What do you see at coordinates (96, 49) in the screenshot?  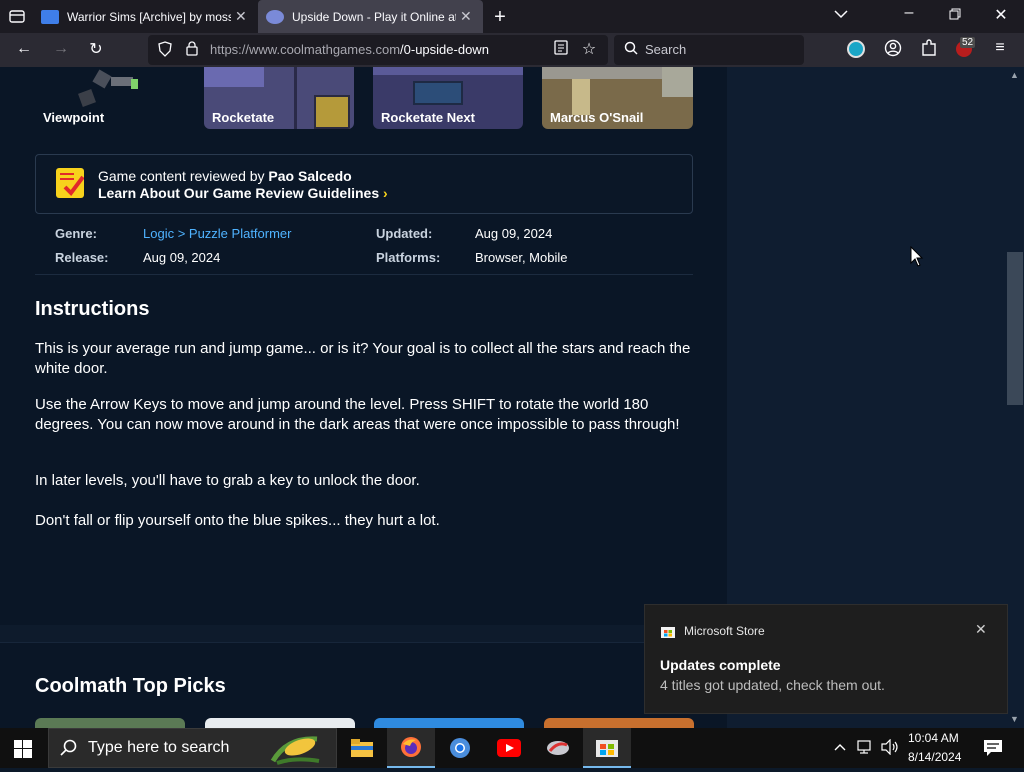 I see `reload-icon: ↻` at bounding box center [96, 49].